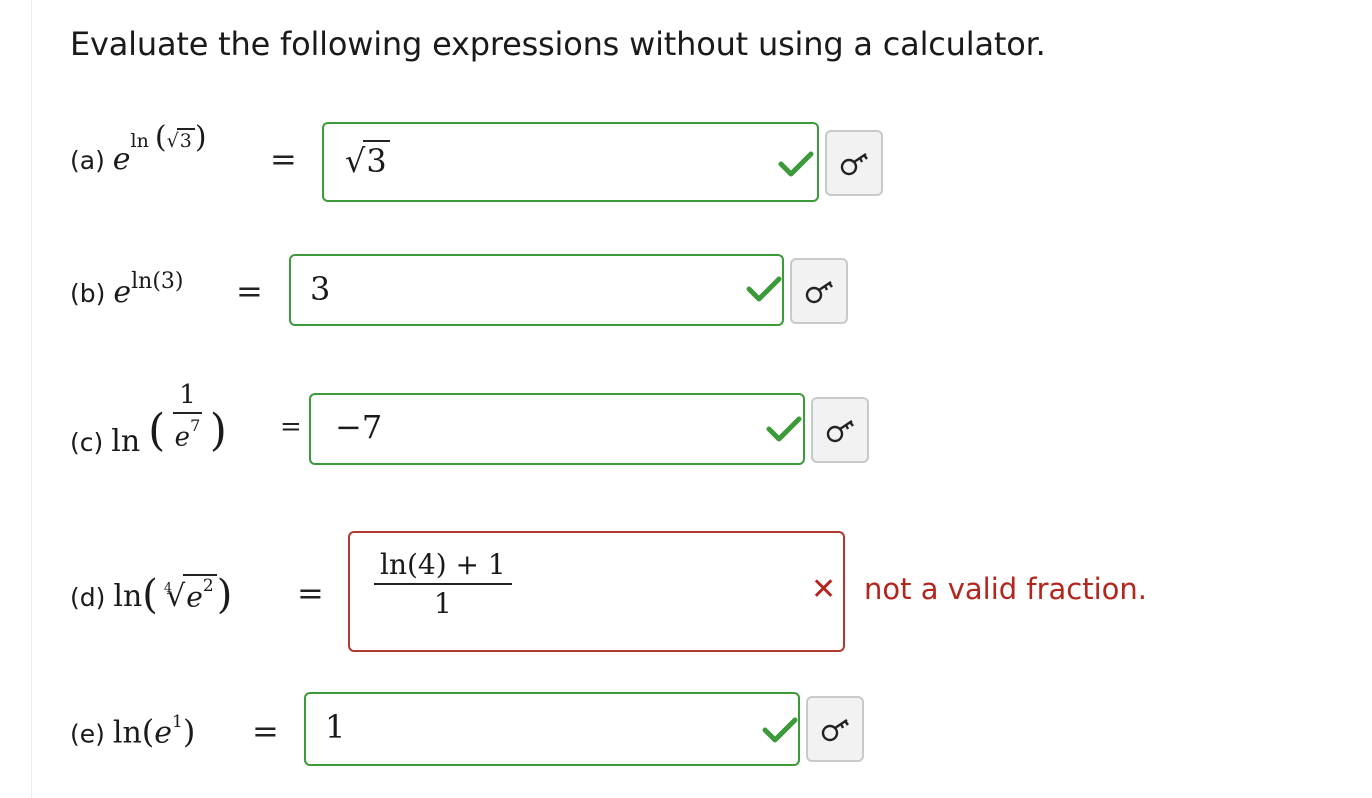 The height and width of the screenshot is (798, 1372). Describe the element at coordinates (310, 593) in the screenshot. I see `equals-sign-d: =` at that location.